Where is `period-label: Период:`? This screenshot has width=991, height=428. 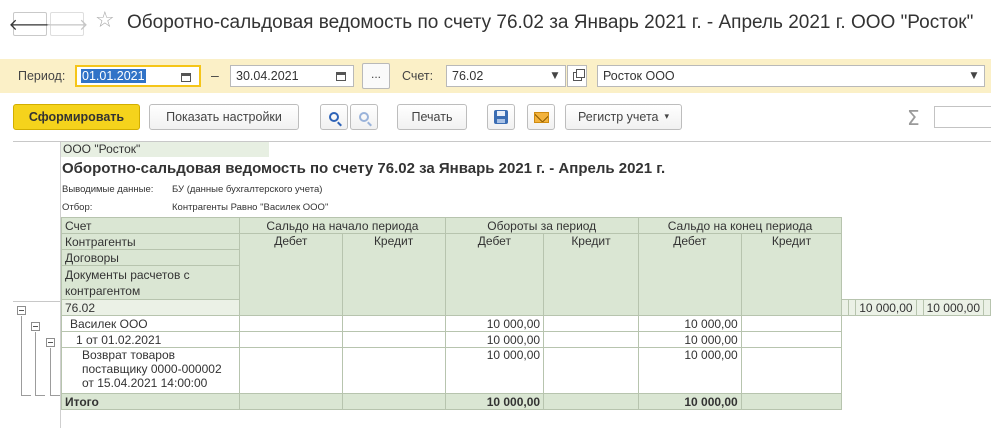 period-label: Период: is located at coordinates (42, 76).